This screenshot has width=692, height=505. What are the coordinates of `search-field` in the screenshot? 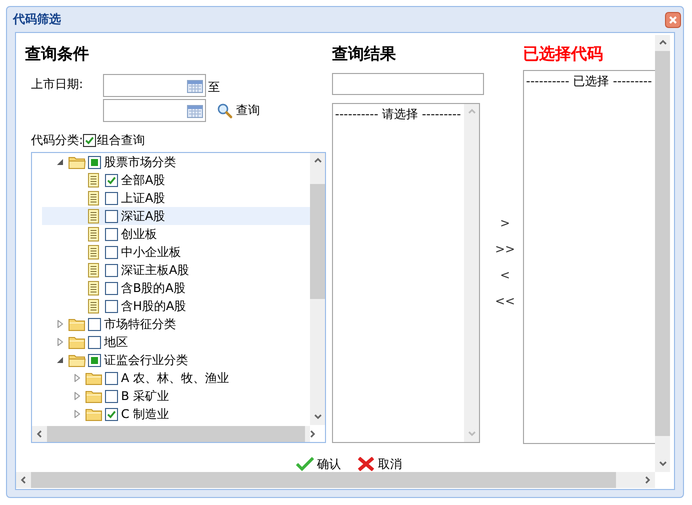 It's located at (408, 84).